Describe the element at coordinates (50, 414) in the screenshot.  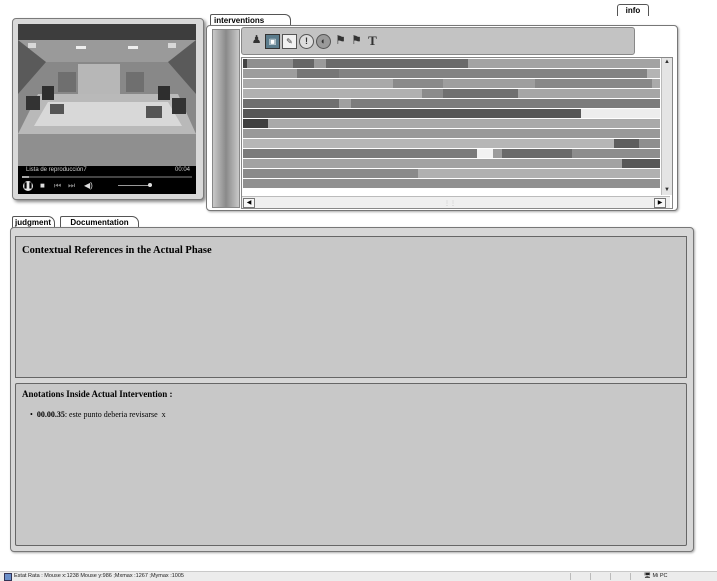
I see `annotation-time: 00.00.35` at that location.